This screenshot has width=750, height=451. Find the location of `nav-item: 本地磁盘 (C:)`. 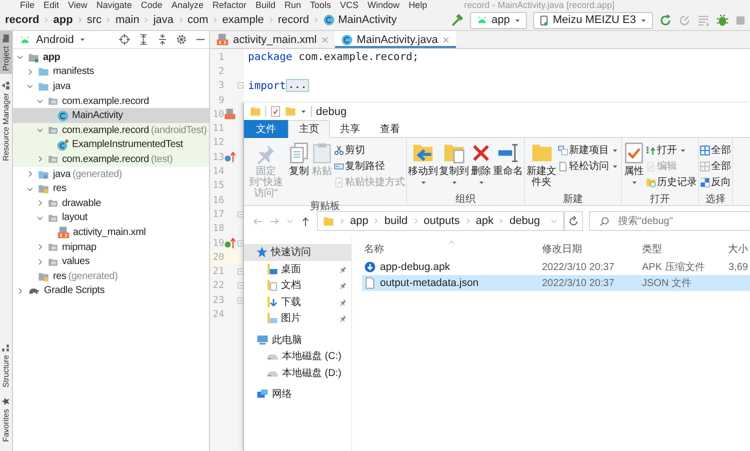

nav-item: 本地磁盘 (C:) is located at coordinates (297, 356).